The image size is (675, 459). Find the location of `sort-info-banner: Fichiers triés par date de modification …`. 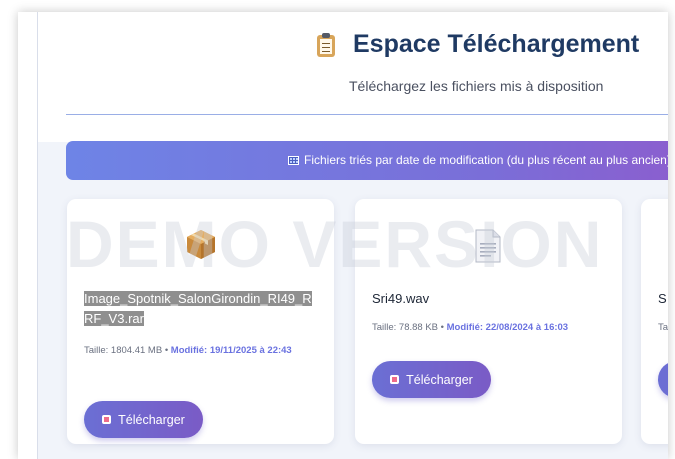

sort-info-banner: Fichiers triés par date de modification … is located at coordinates (367, 160).